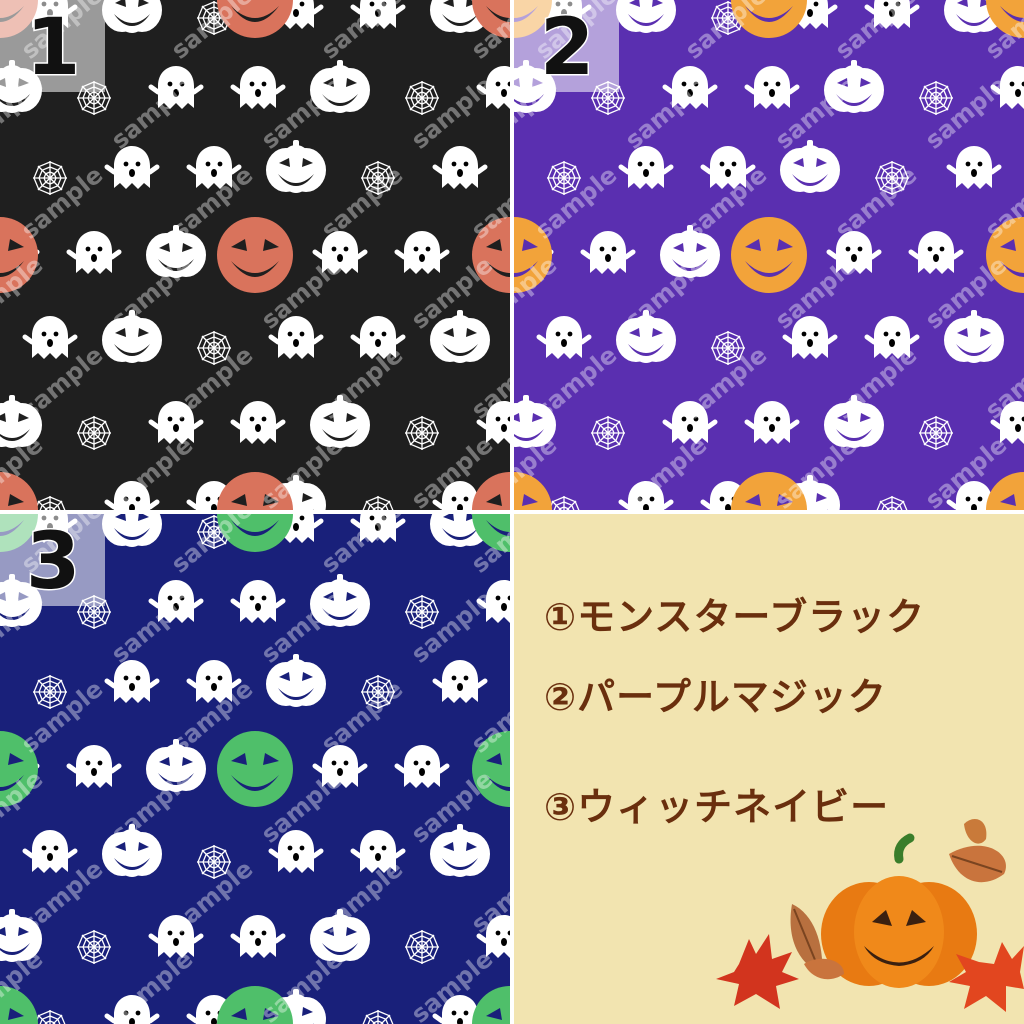 This screenshot has width=1024, height=1024. I want to click on panel-number-badge: 3, so click(52, 561).